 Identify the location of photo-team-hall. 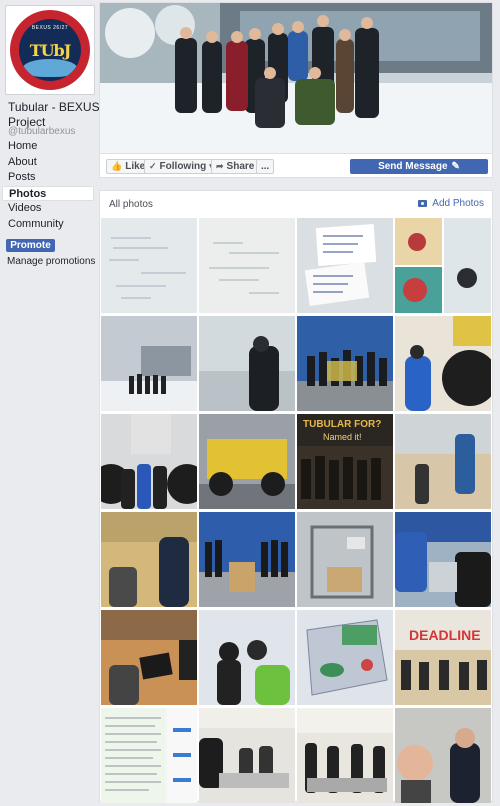
(345, 363).